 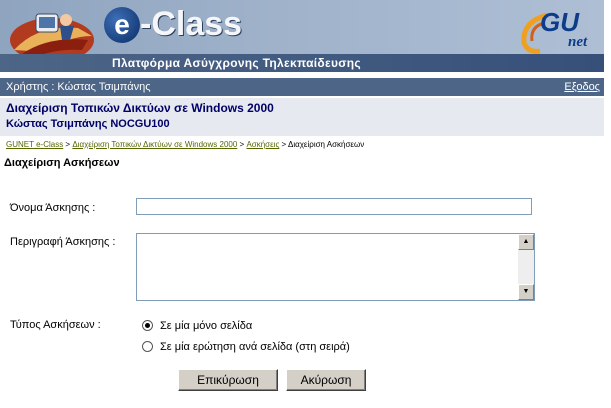 What do you see at coordinates (526, 267) in the screenshot?
I see `description-scrollbar: ▲ ▼` at bounding box center [526, 267].